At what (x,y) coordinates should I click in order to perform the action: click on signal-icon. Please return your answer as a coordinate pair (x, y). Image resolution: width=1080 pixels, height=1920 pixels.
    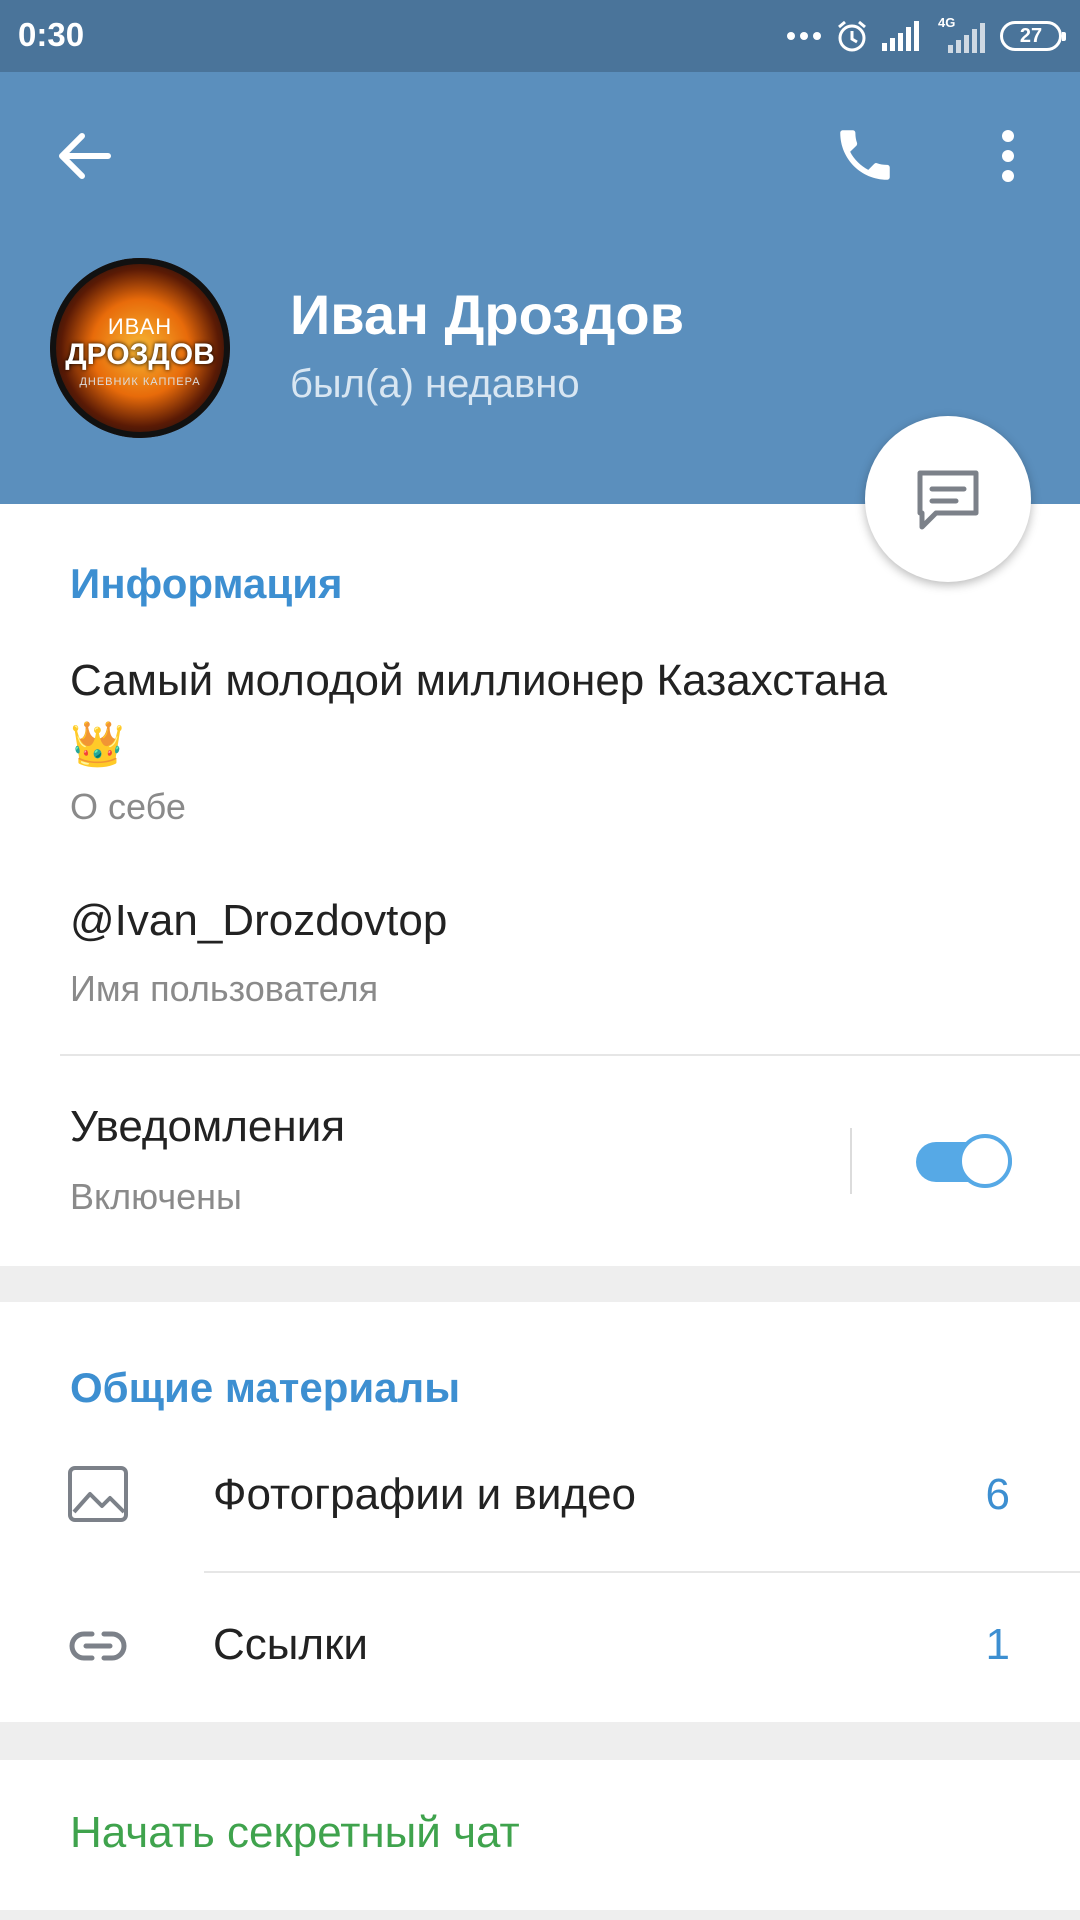
    Looking at the image, I should click on (900, 36).